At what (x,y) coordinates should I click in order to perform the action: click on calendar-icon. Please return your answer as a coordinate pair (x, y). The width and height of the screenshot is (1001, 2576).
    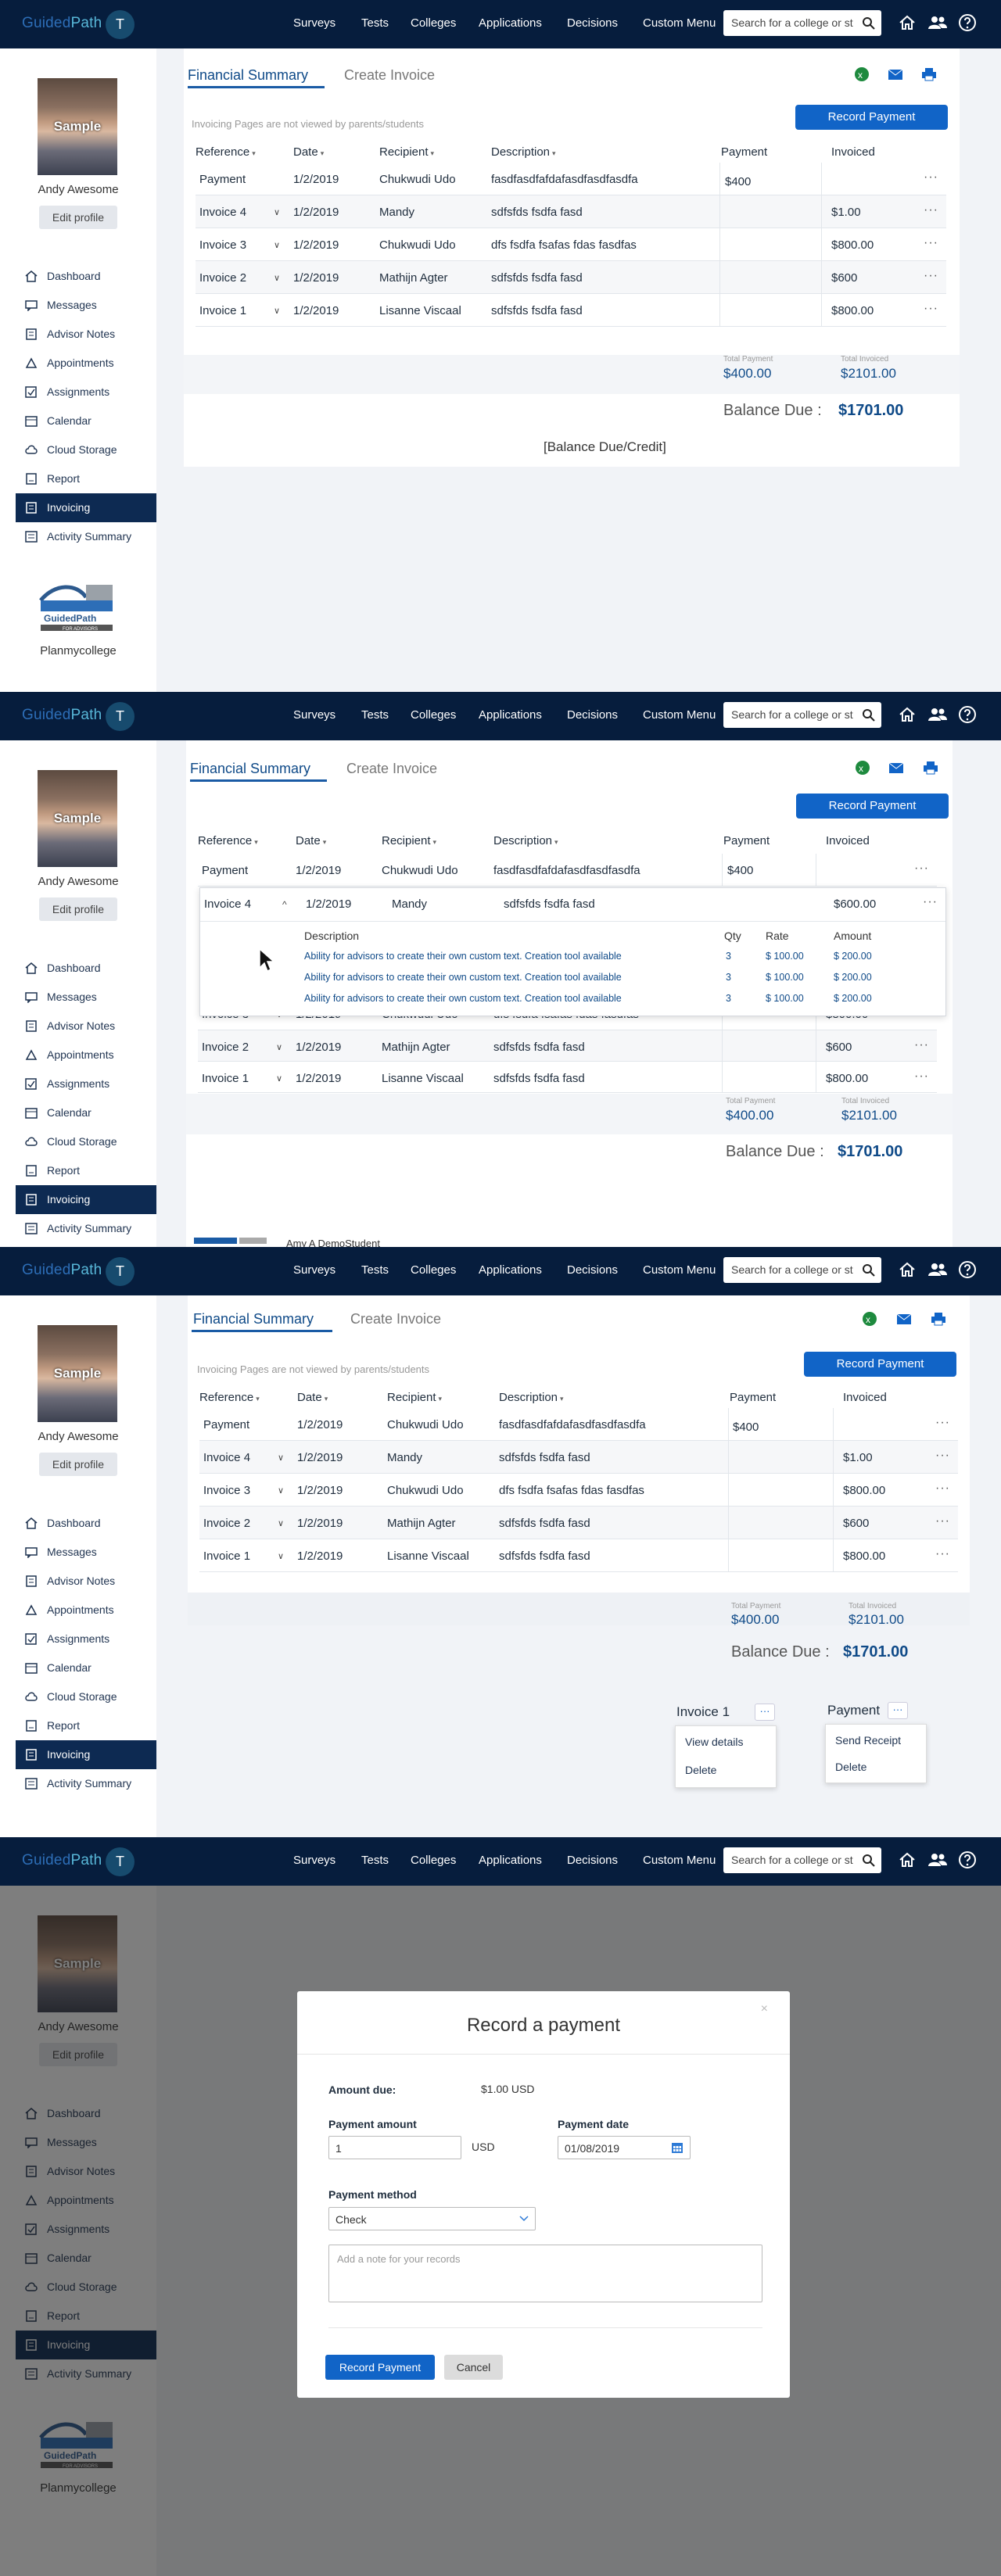
    Looking at the image, I should click on (677, 2147).